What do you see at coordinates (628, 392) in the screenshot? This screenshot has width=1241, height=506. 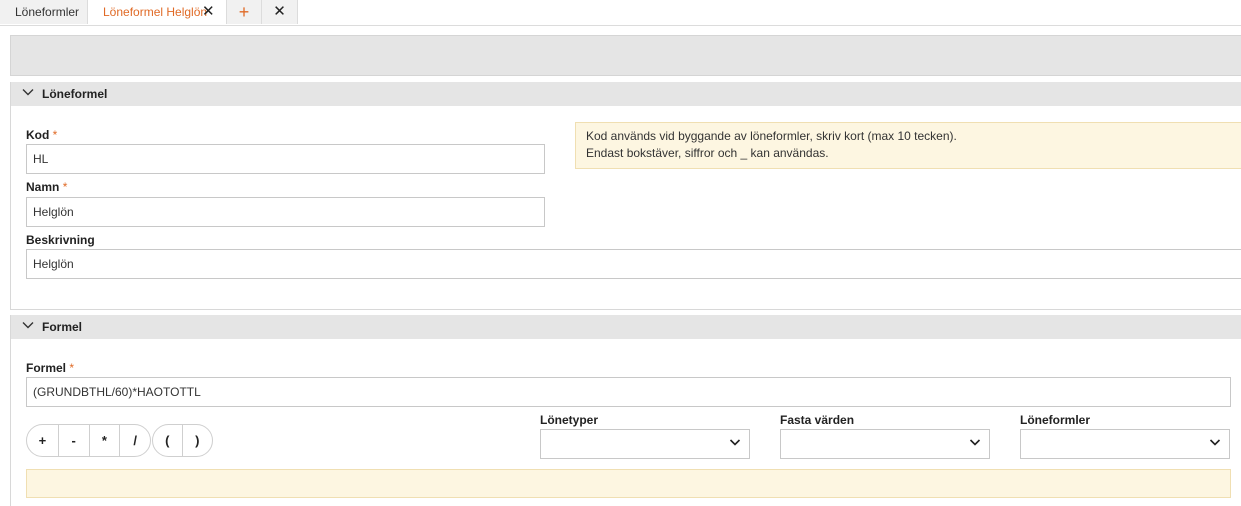 I see `formel-input: (GRUNDBTHL/60)*HAOTOTTL` at bounding box center [628, 392].